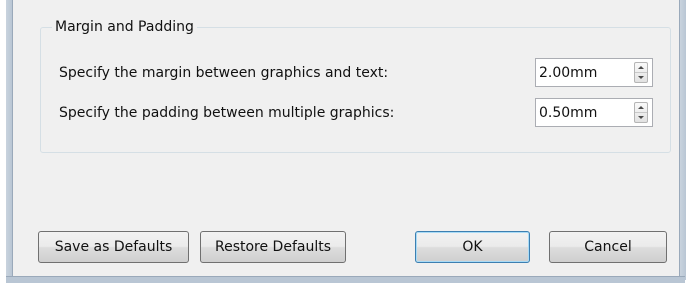 Image resolution: width=697 pixels, height=291 pixels. What do you see at coordinates (9, 140) in the screenshot?
I see `window-frame-left` at bounding box center [9, 140].